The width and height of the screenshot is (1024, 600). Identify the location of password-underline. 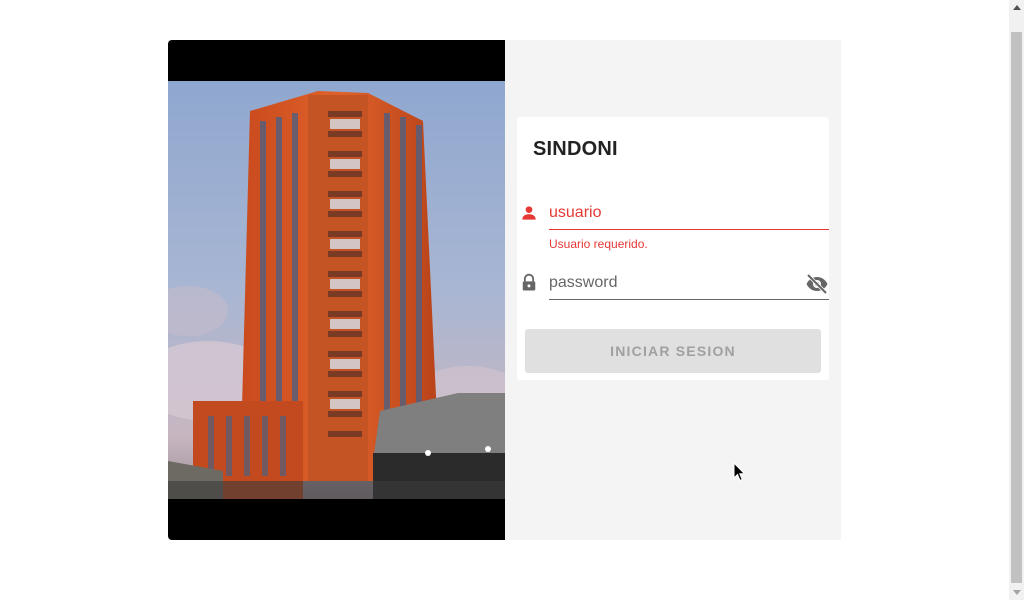
(689, 299).